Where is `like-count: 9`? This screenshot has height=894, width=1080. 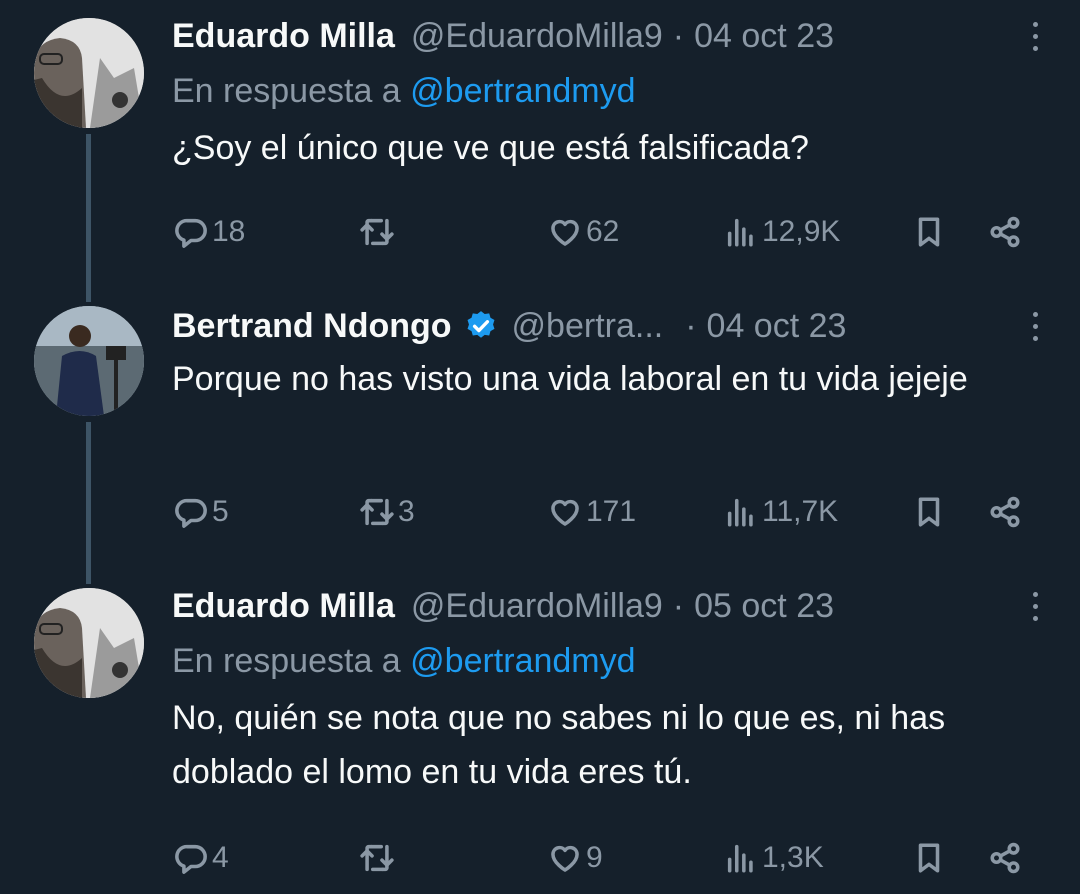
like-count: 9 is located at coordinates (594, 857).